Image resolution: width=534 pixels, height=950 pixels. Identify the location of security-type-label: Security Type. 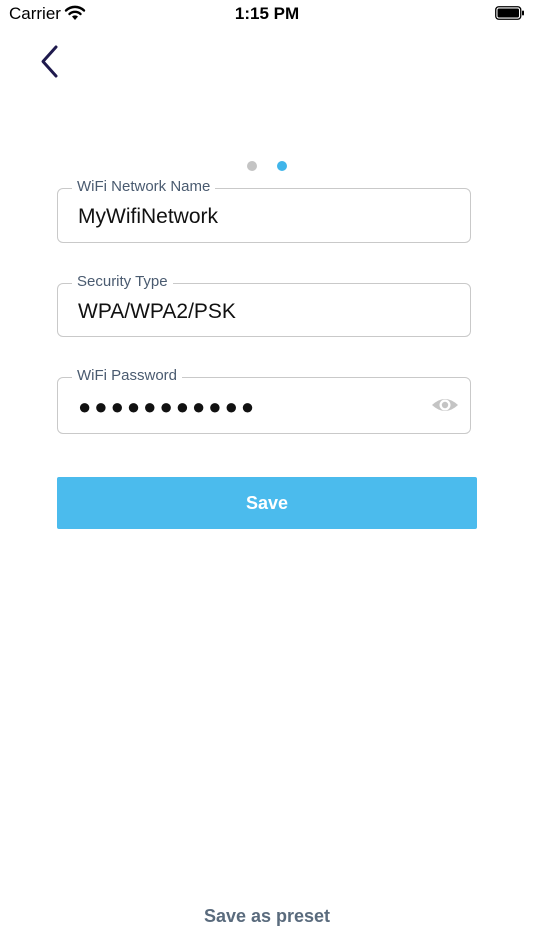
(122, 281).